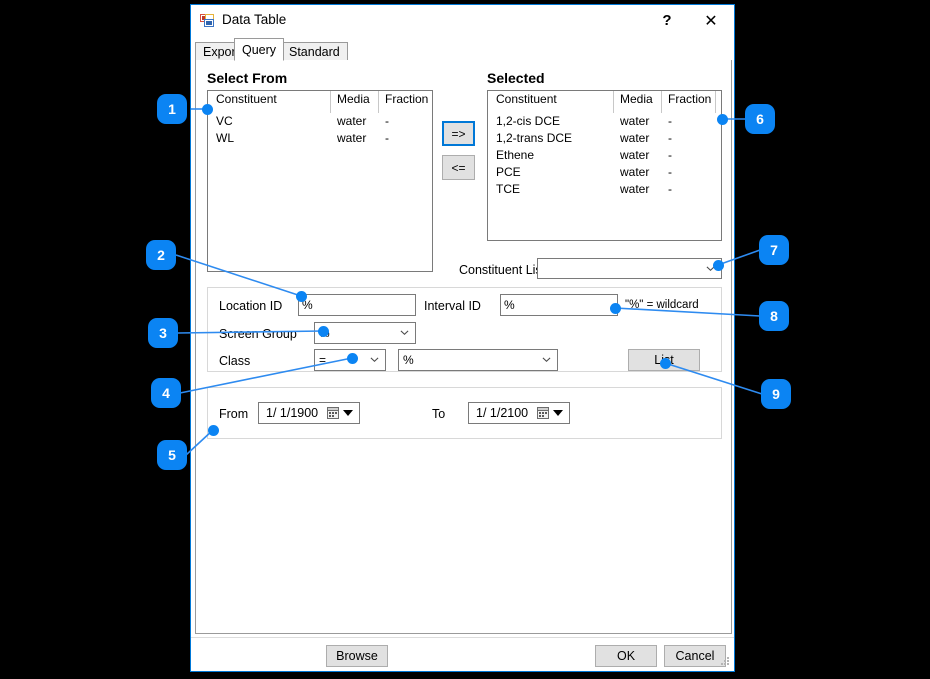  What do you see at coordinates (320, 102) in the screenshot?
I see `select-from-header: Constituent Media Fraction` at bounding box center [320, 102].